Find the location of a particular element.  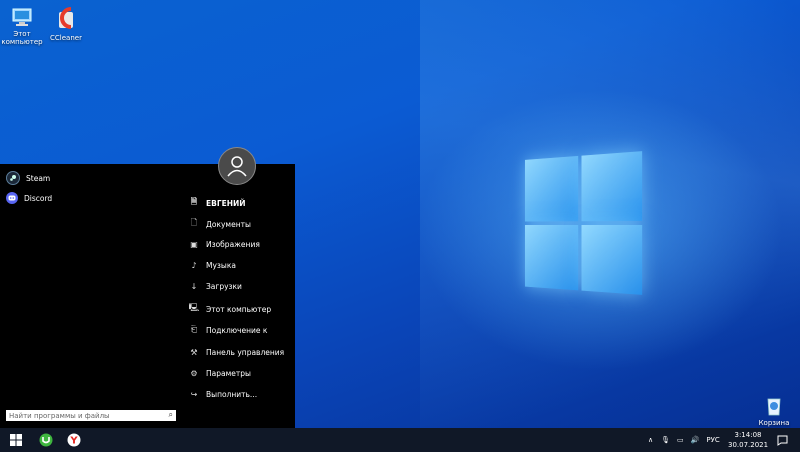

computer-icon is located at coordinates (22, 17).